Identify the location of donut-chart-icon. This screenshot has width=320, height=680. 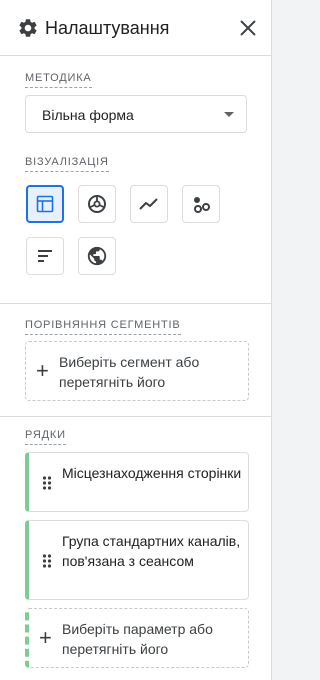
(97, 204).